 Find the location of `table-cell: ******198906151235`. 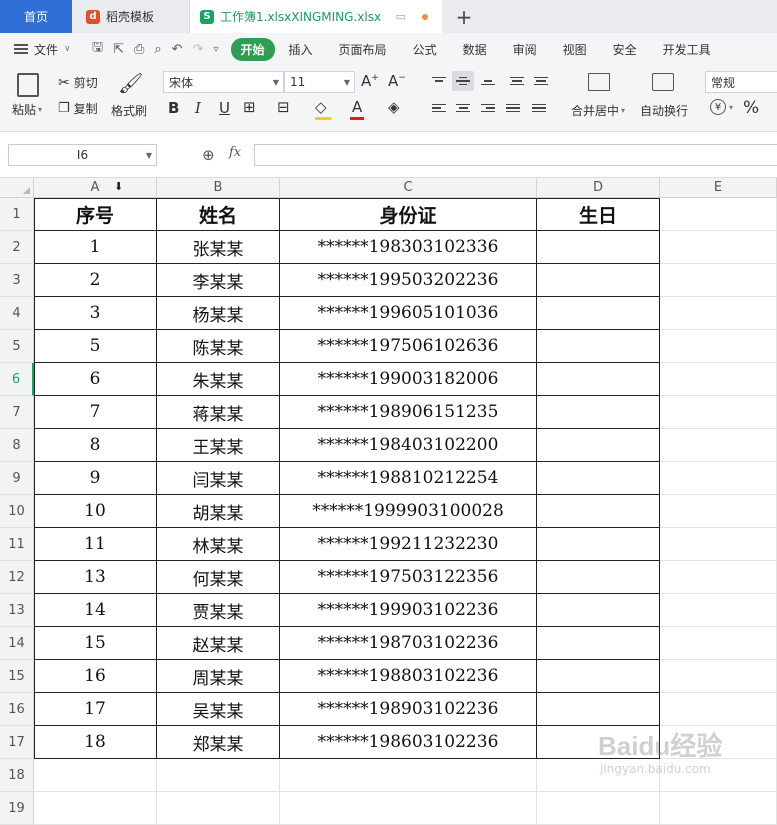

table-cell: ******198906151235 is located at coordinates (408, 412).